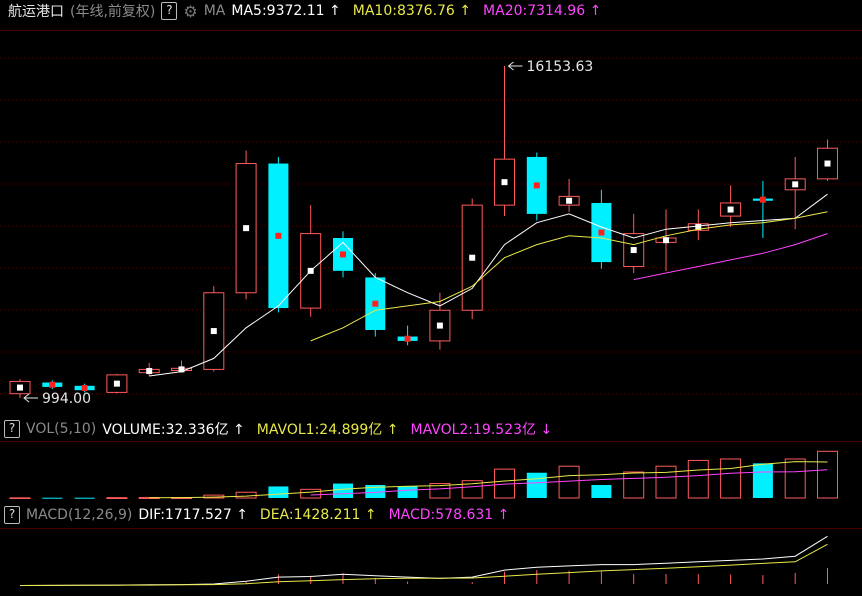 Image resolution: width=862 pixels, height=596 pixels. I want to click on ma10-value: MA10:8376.76 ↑, so click(412, 11).